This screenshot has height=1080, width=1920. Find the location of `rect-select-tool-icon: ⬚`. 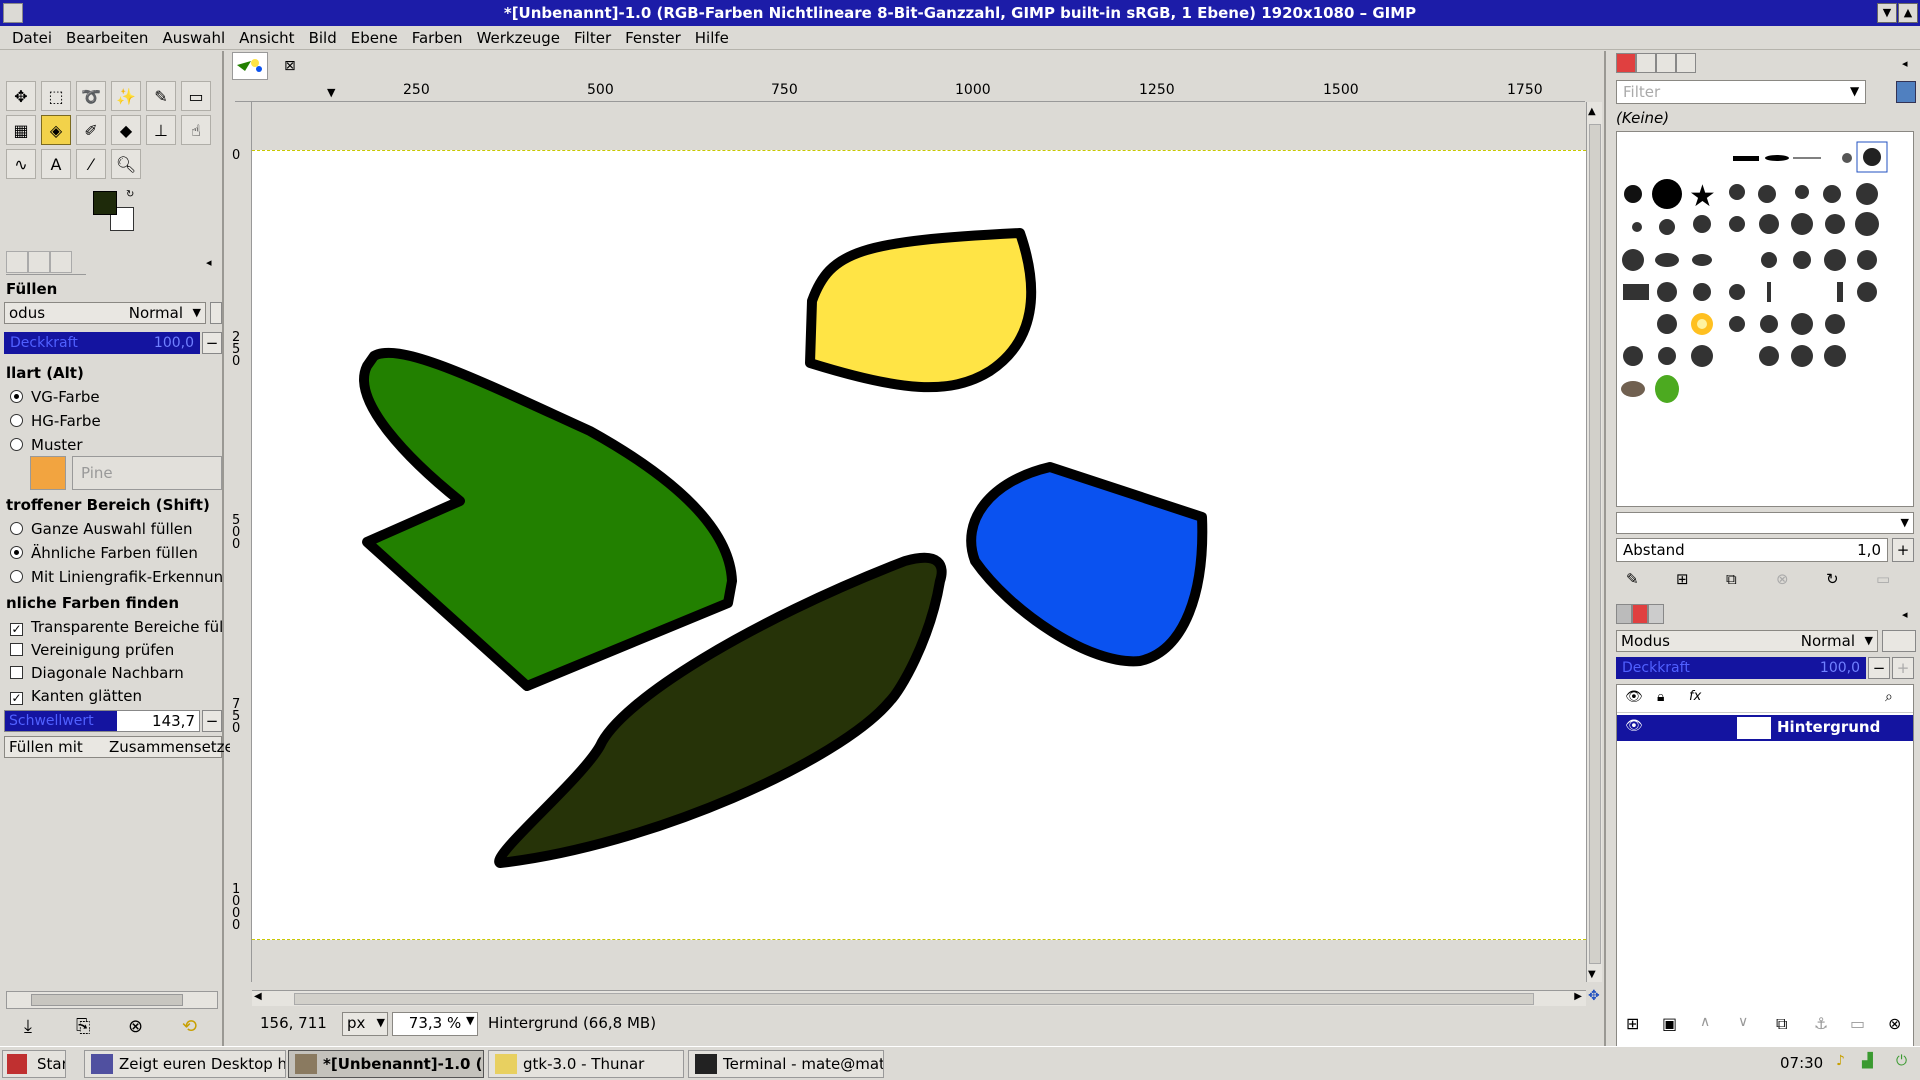

rect-select-tool-icon: ⬚ is located at coordinates (56, 96).